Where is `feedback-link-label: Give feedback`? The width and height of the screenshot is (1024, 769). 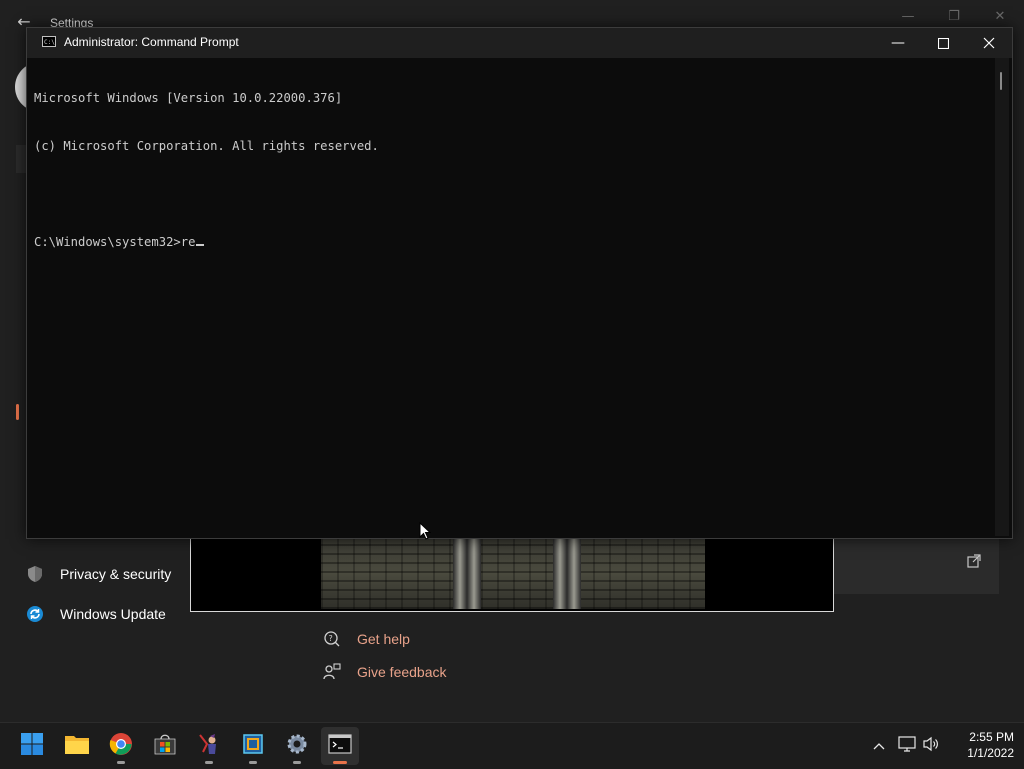 feedback-link-label: Give feedback is located at coordinates (402, 672).